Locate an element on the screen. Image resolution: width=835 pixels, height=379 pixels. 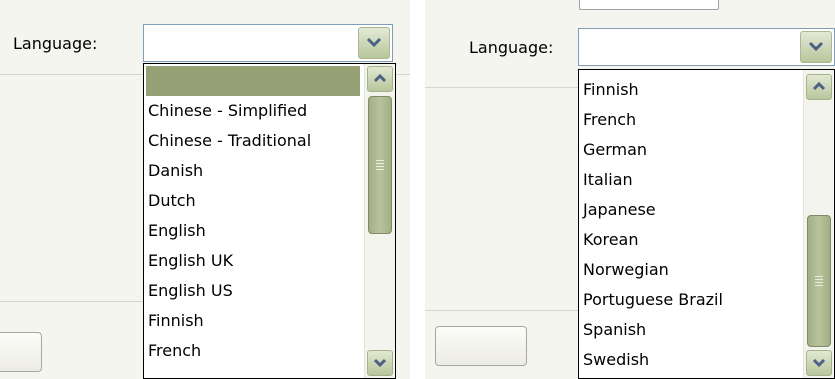
language-option: Danish is located at coordinates (175, 171).